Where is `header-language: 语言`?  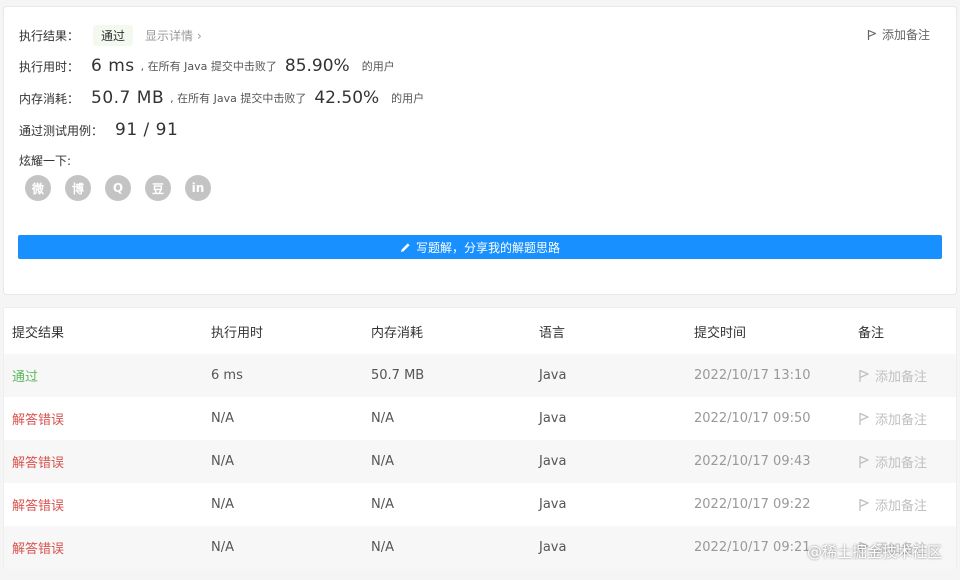 header-language: 语言 is located at coordinates (552, 333).